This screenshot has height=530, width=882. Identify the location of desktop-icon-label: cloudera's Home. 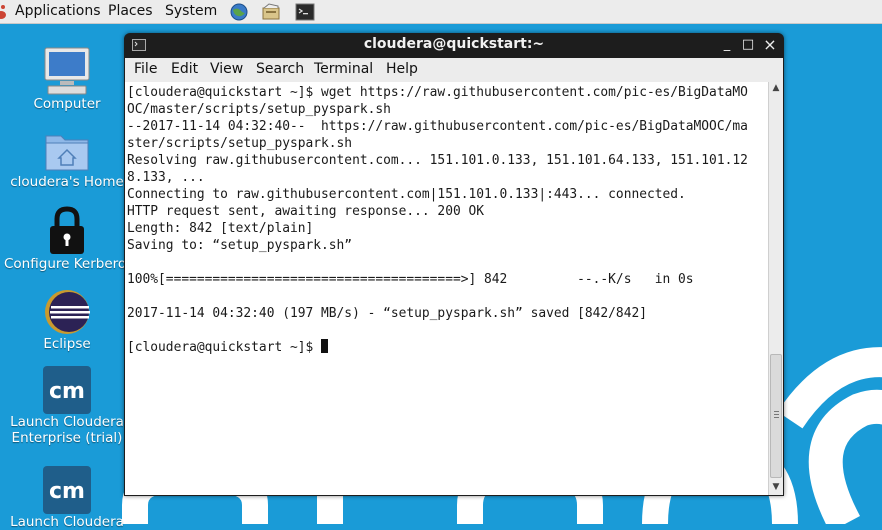
(67, 182).